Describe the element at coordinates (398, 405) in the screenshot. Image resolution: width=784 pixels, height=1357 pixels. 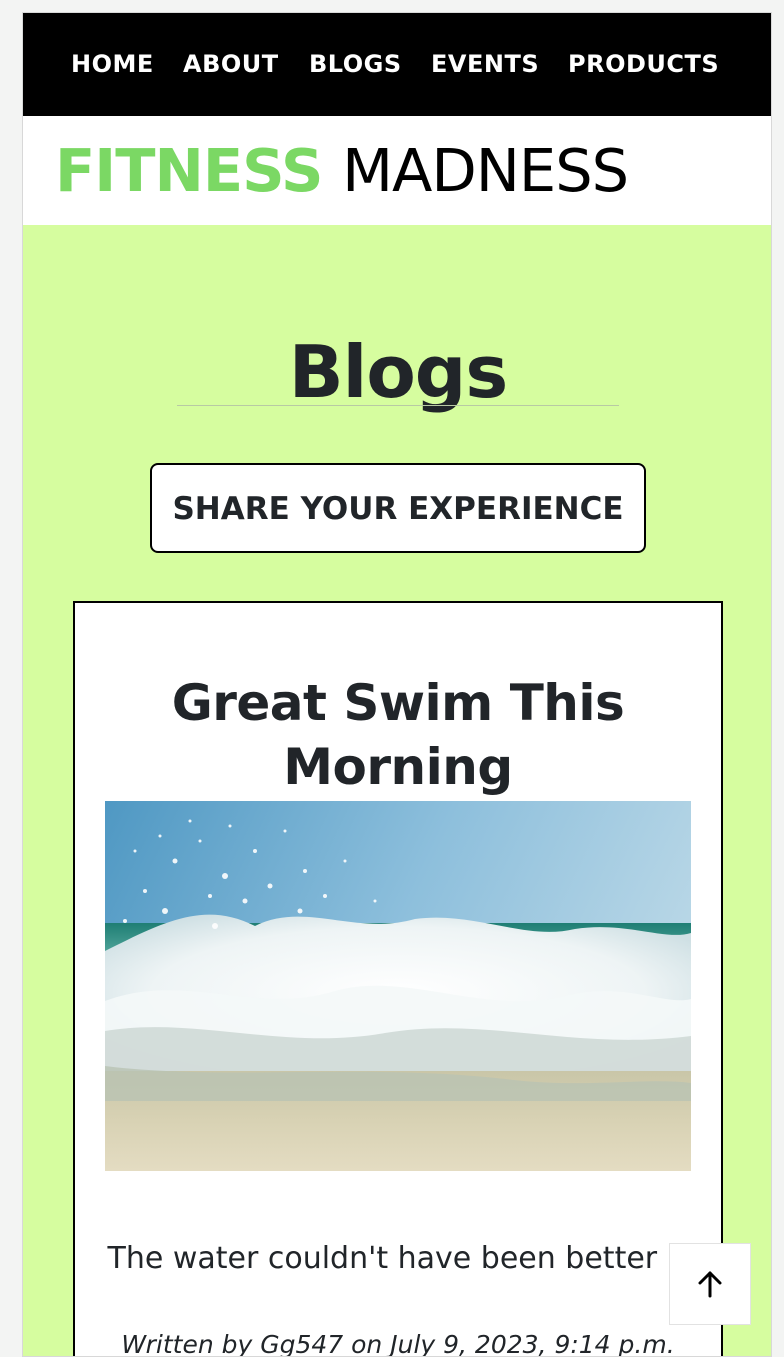
I see `title-divider` at that location.